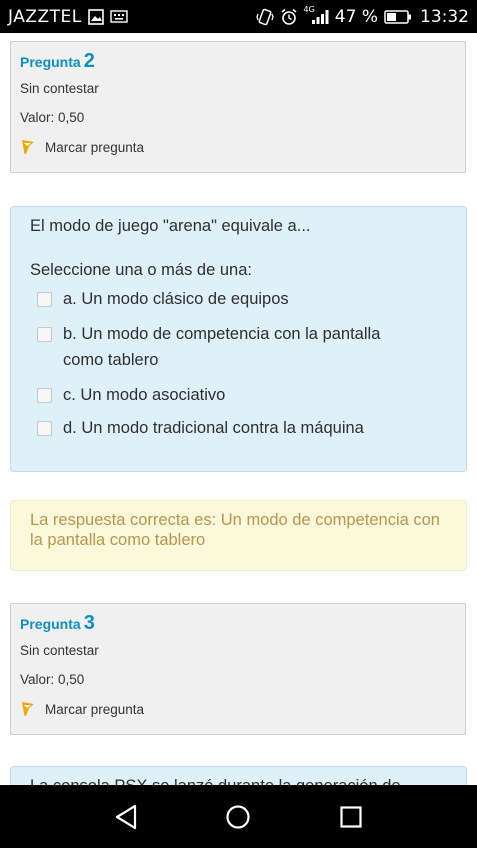 The width and height of the screenshot is (477, 848). I want to click on clock: 13:32, so click(444, 16).